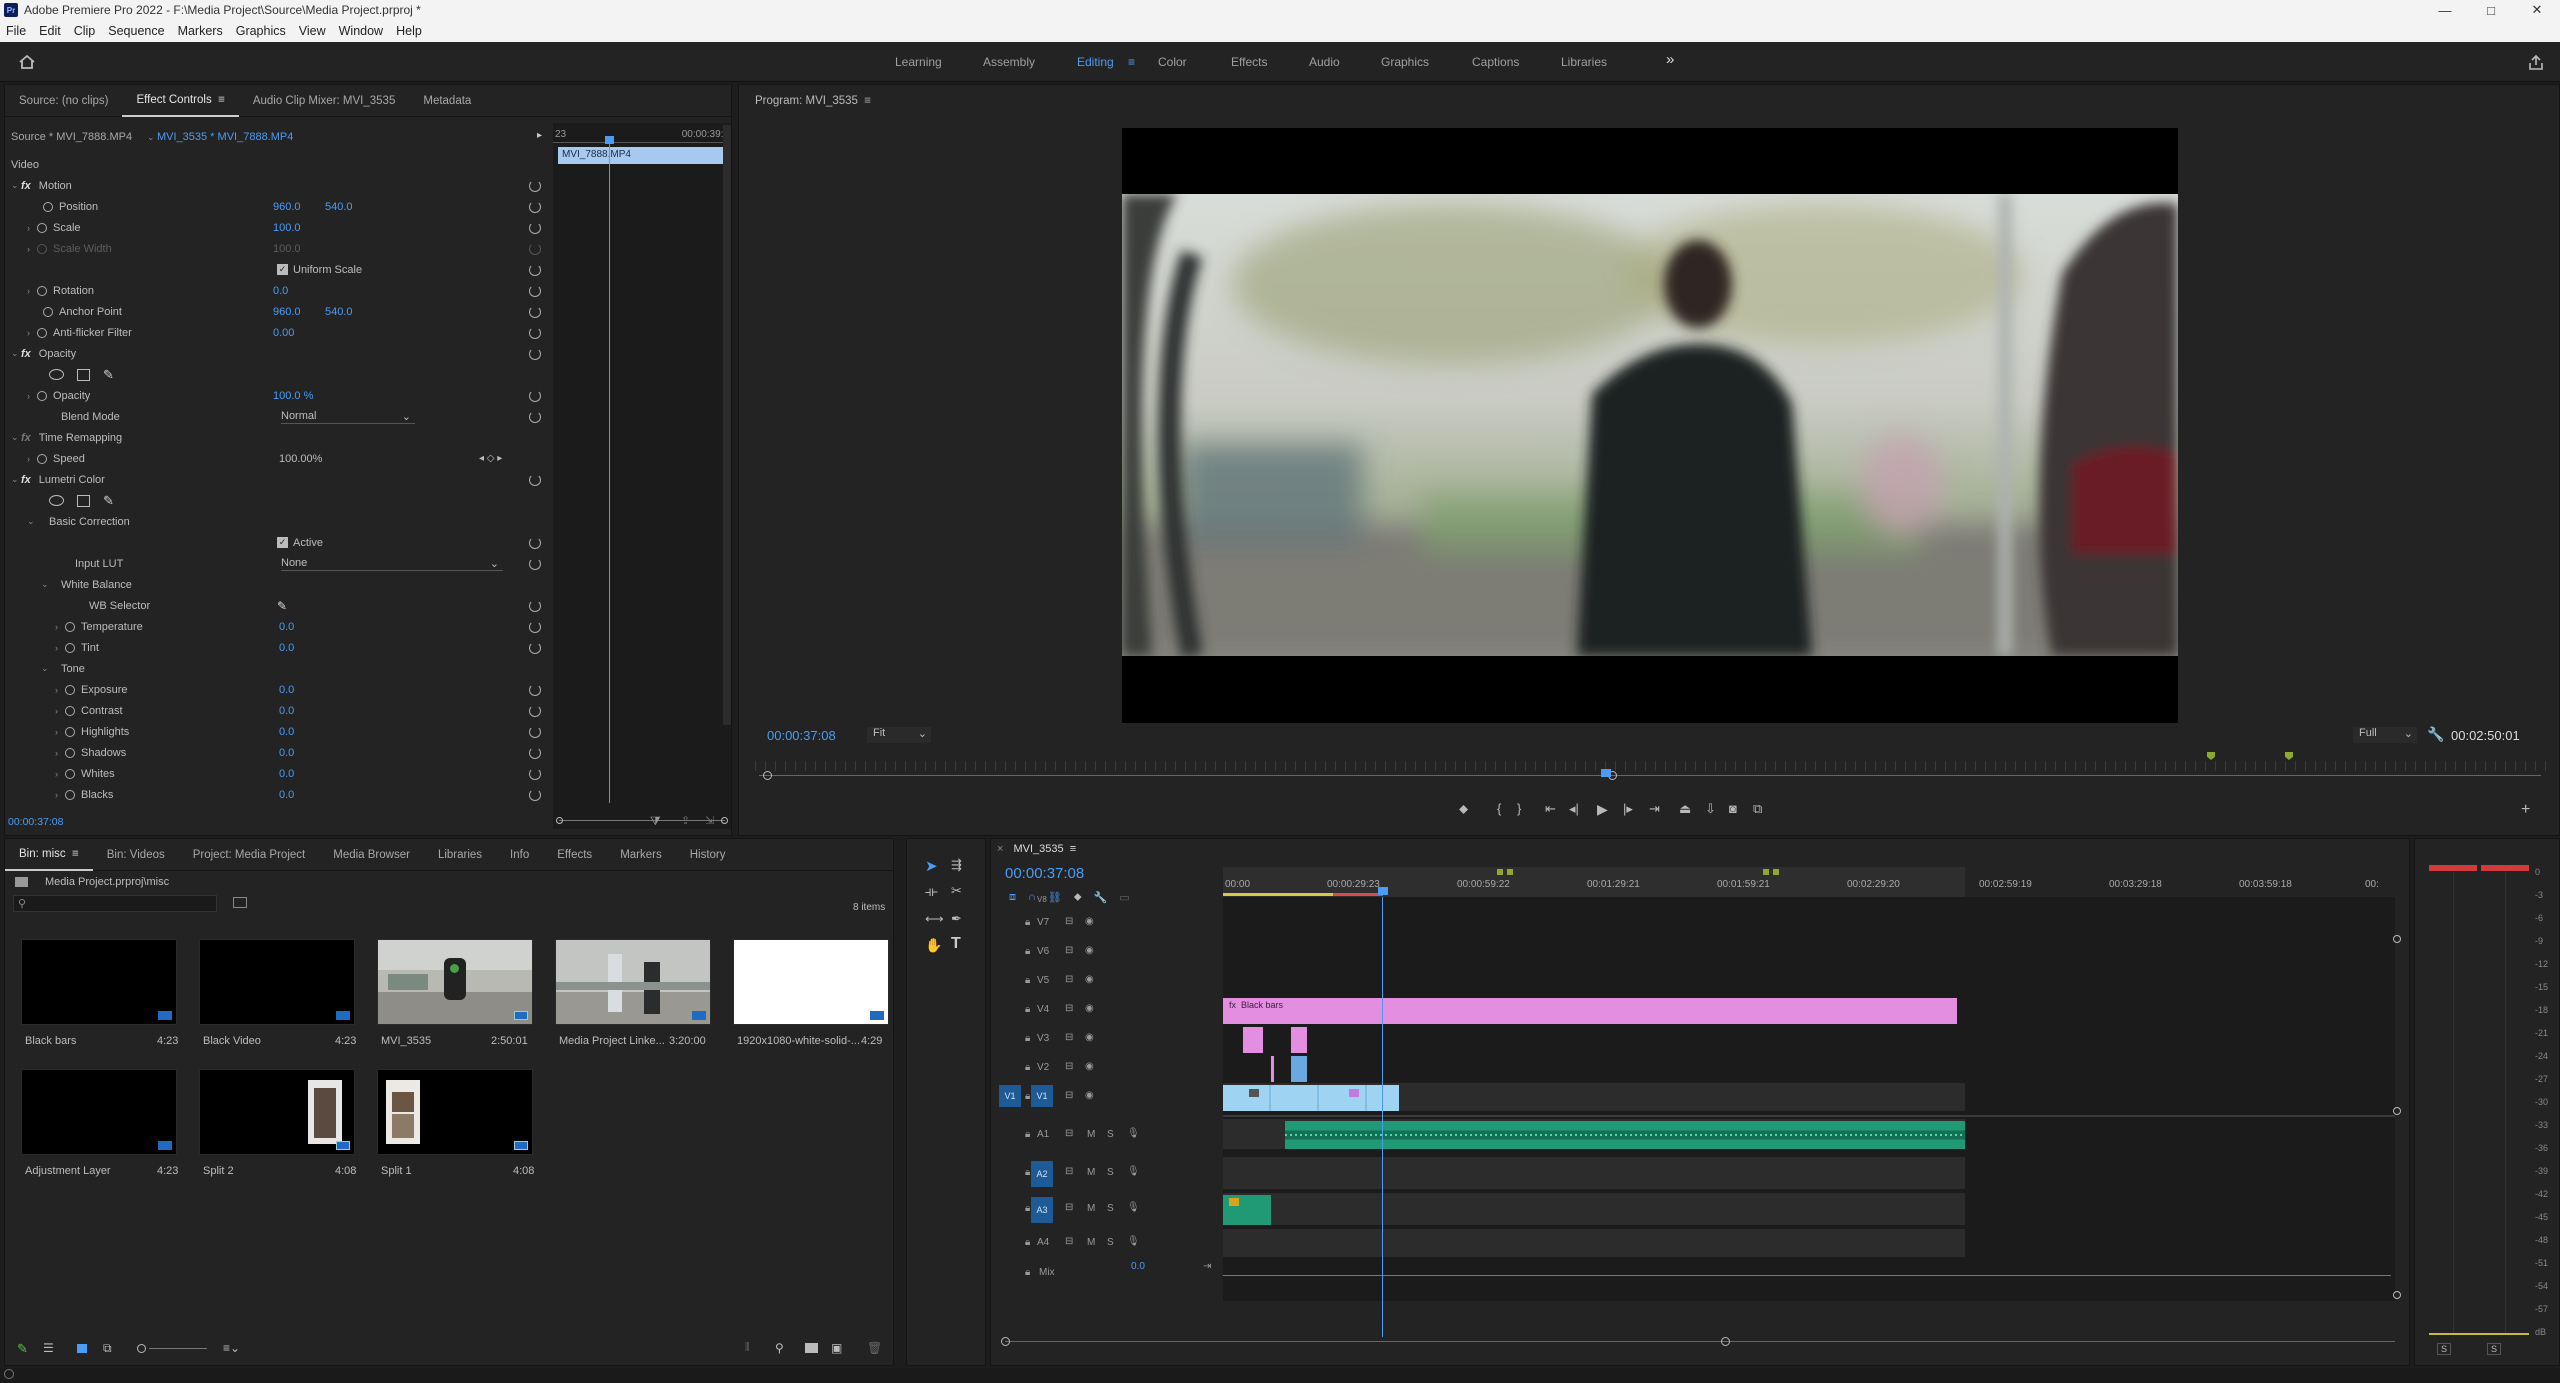  Describe the element at coordinates (956, 944) in the screenshot. I see `type-tool-icon: T` at that location.